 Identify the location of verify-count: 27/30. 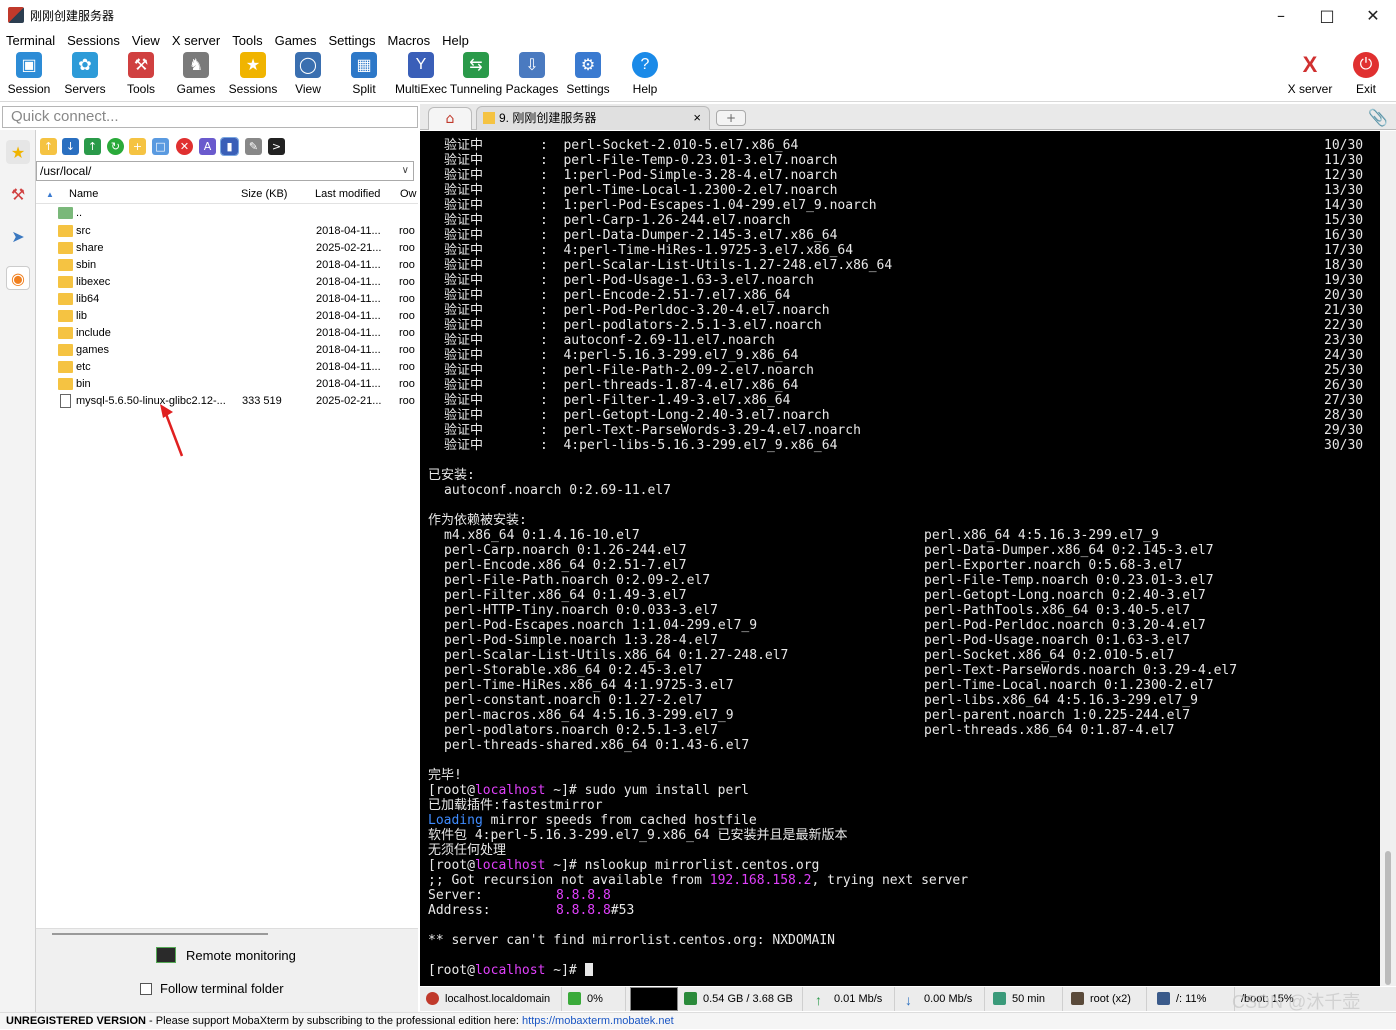
(1344, 400).